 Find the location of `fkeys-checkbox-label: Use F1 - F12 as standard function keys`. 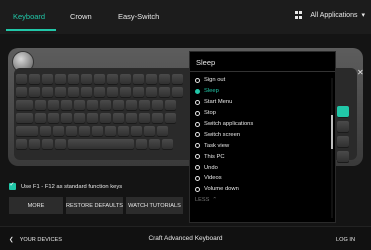

fkeys-checkbox-label: Use F1 - F12 as standard function keys is located at coordinates (72, 186).